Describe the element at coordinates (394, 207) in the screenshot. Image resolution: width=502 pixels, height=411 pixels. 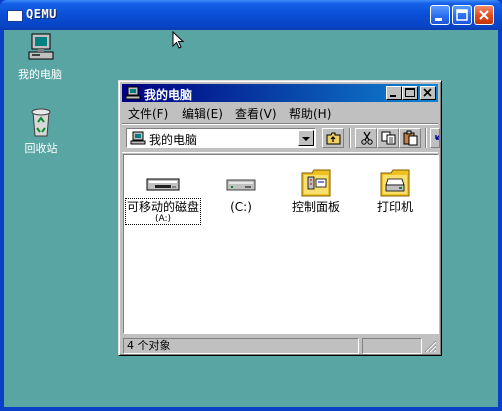
I see `file-item-label: 打印机` at that location.